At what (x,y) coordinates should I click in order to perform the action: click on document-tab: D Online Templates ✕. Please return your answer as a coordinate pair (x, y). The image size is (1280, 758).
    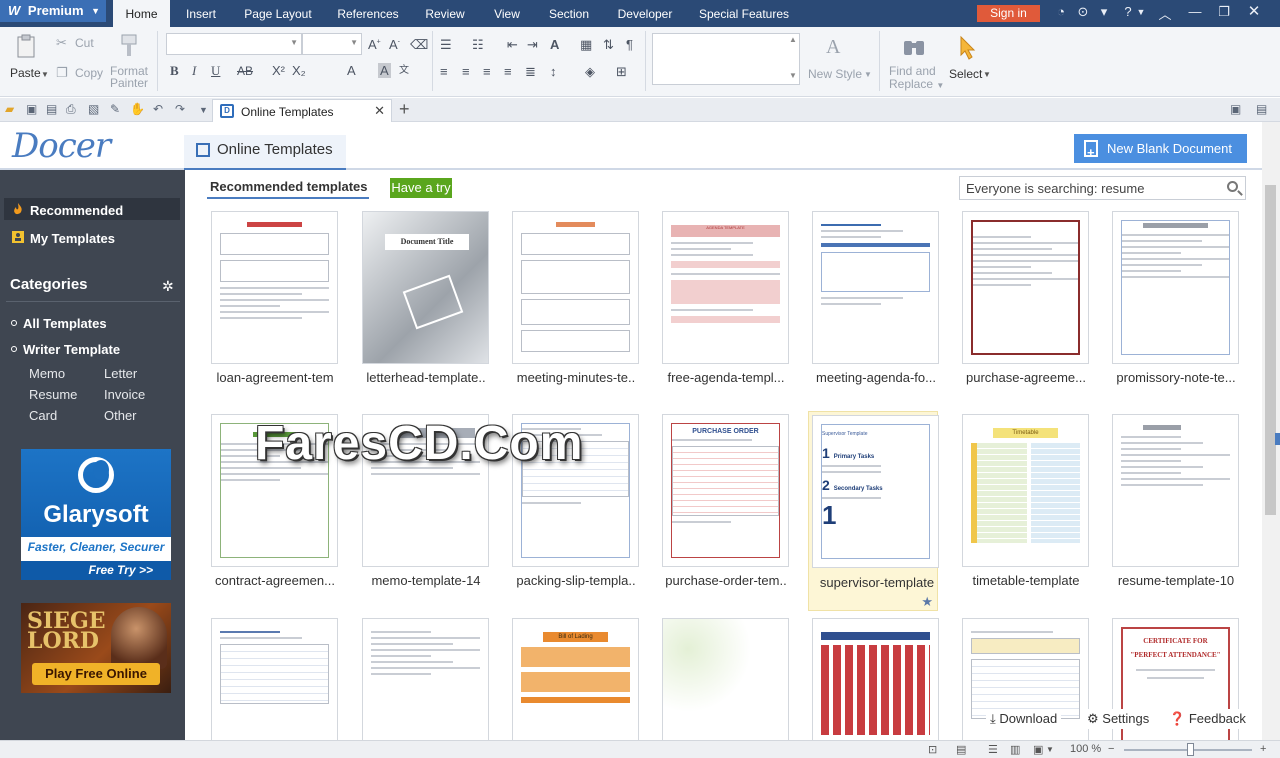
    Looking at the image, I should click on (302, 110).